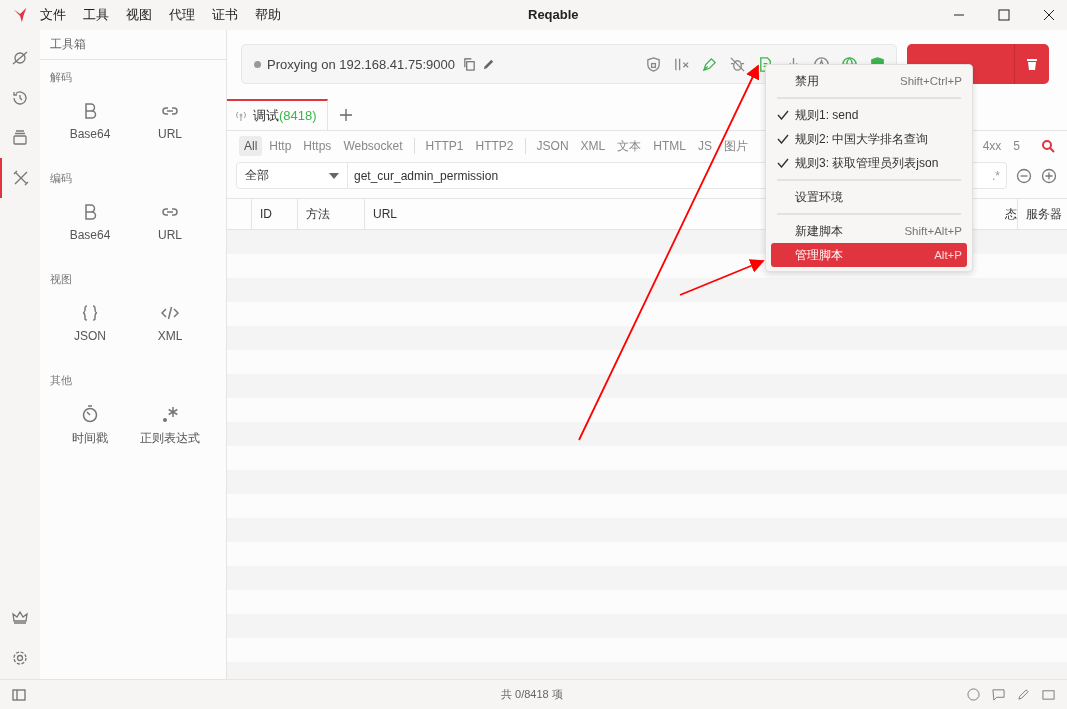 The height and width of the screenshot is (709, 1067). What do you see at coordinates (553, 14) in the screenshot?
I see `window-title: Reqable` at bounding box center [553, 14].